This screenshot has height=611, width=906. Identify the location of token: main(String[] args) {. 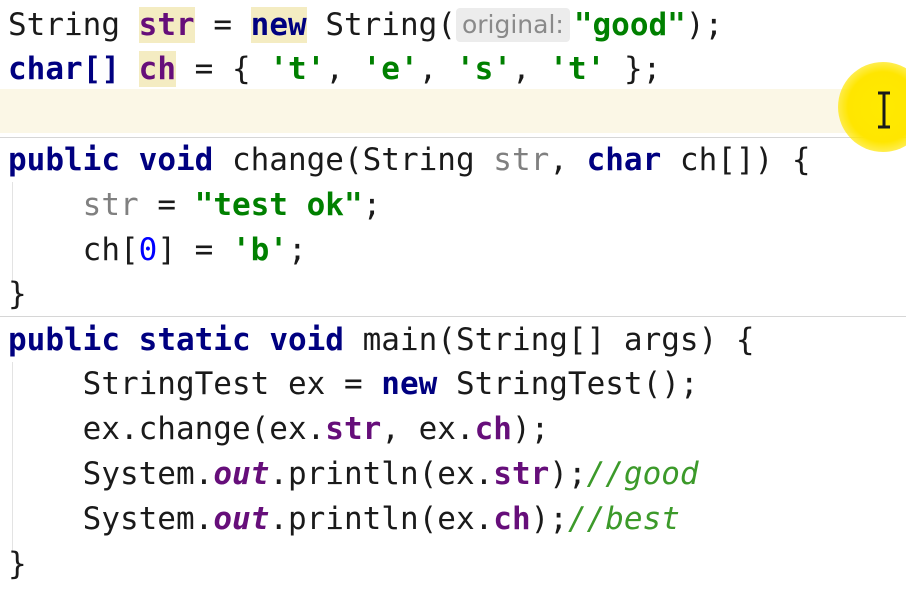
(549, 340).